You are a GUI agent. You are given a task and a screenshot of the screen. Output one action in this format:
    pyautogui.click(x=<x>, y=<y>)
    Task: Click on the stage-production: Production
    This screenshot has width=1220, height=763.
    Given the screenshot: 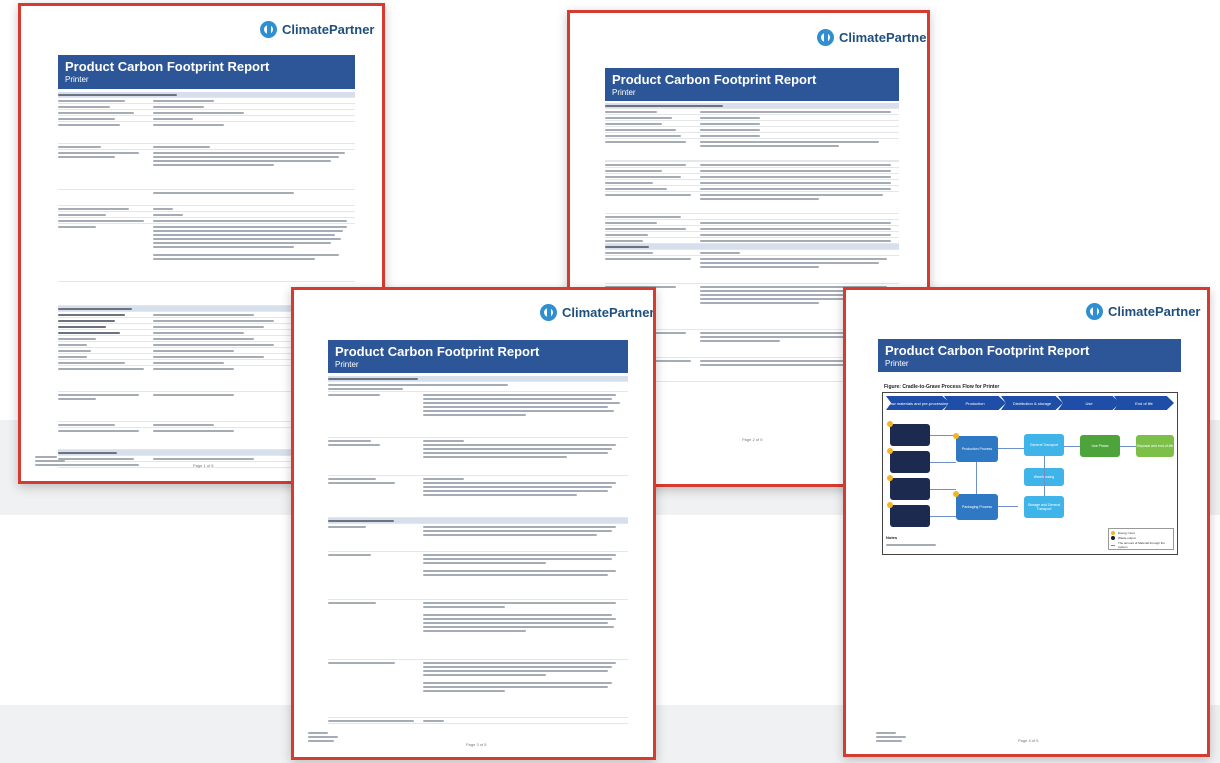 What is the action you would take?
    pyautogui.click(x=975, y=403)
    